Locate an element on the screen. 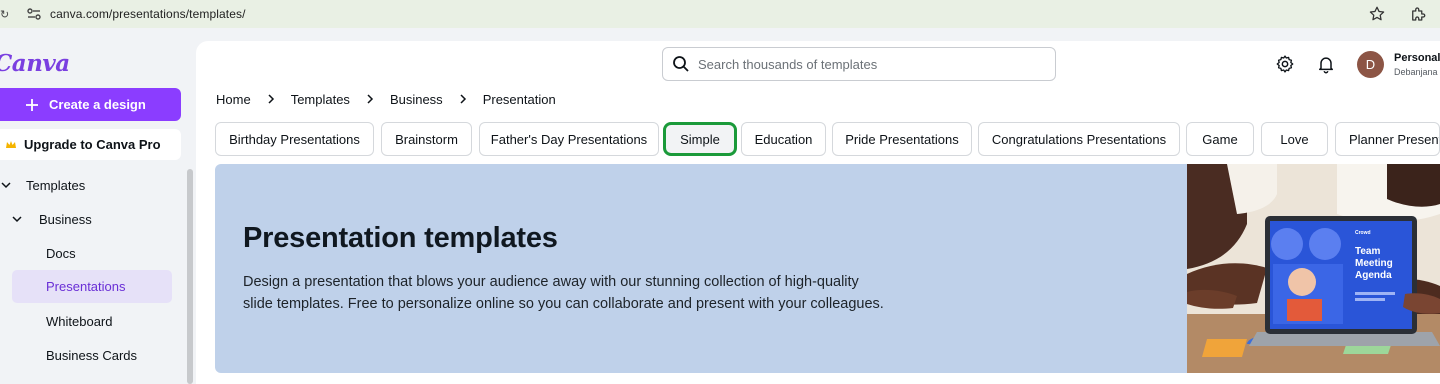 Image resolution: width=1440 pixels, height=384 pixels. breadcrumb-templates: Templates is located at coordinates (320, 99).